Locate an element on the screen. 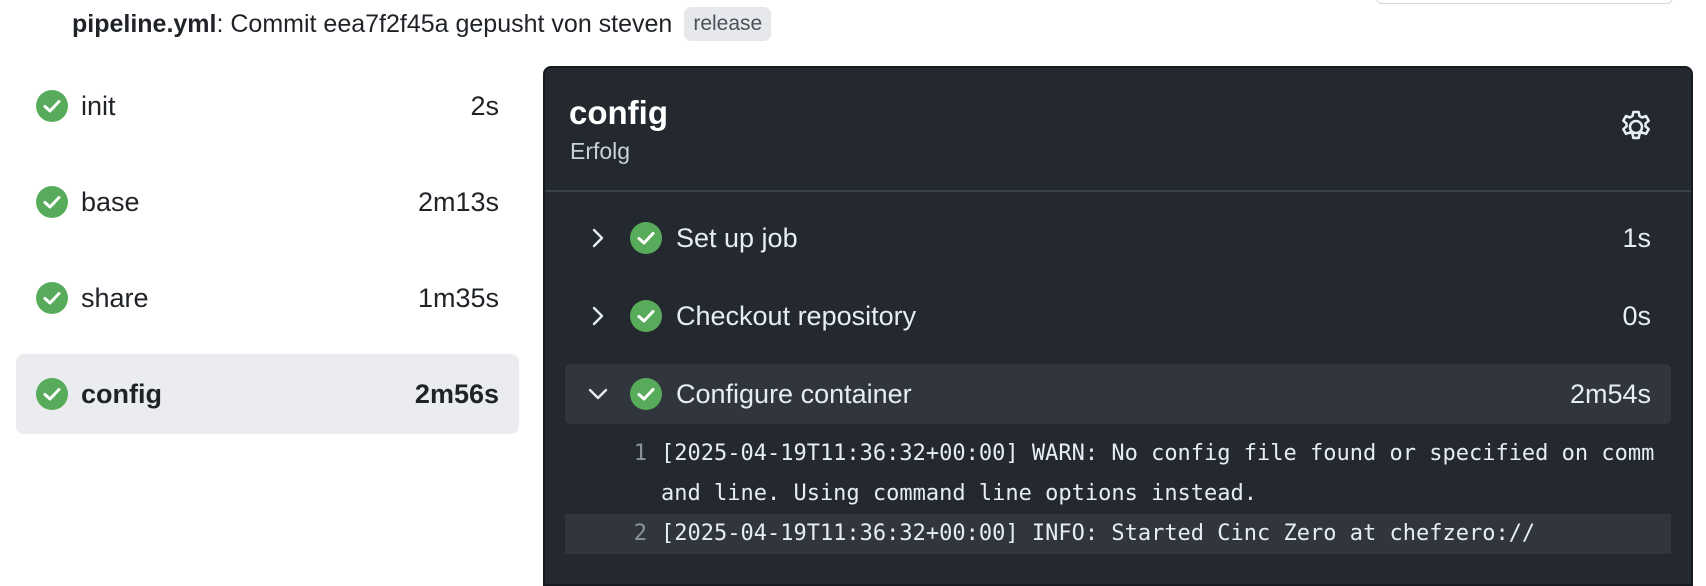 The image size is (1706, 586). step-name: Checkout repository is located at coordinates (796, 315).